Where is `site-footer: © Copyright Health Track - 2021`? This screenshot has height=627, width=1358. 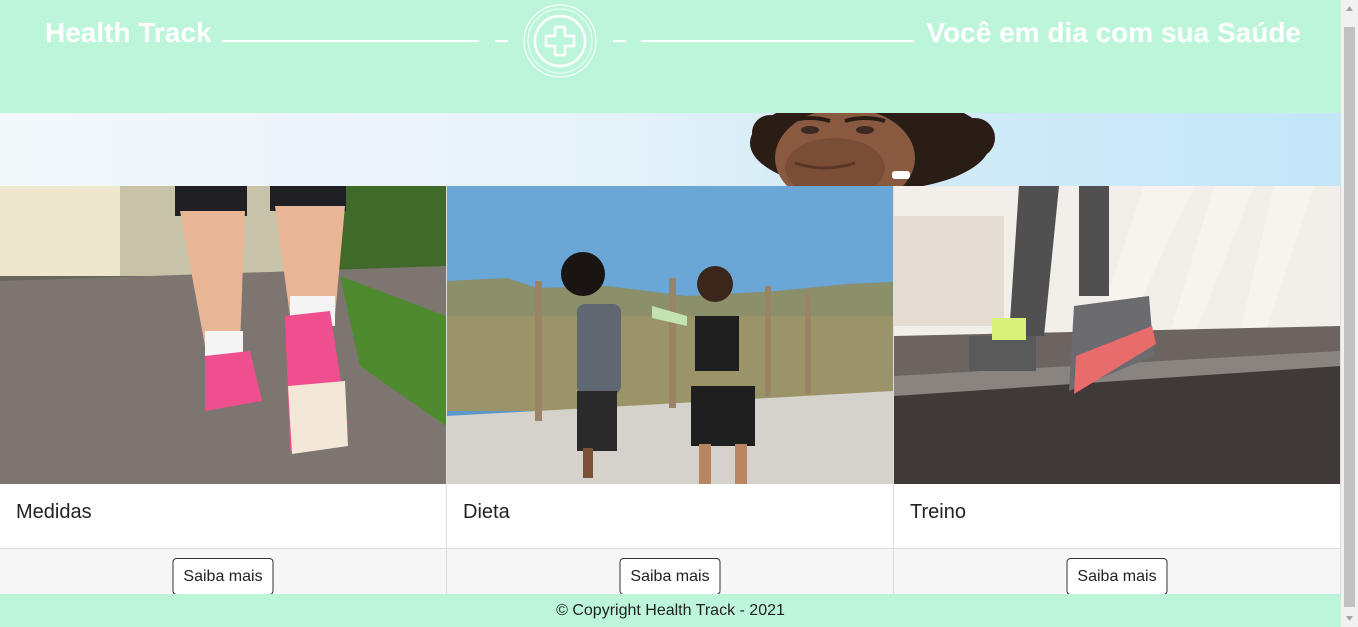
site-footer: © Copyright Health Track - 2021 is located at coordinates (670, 610).